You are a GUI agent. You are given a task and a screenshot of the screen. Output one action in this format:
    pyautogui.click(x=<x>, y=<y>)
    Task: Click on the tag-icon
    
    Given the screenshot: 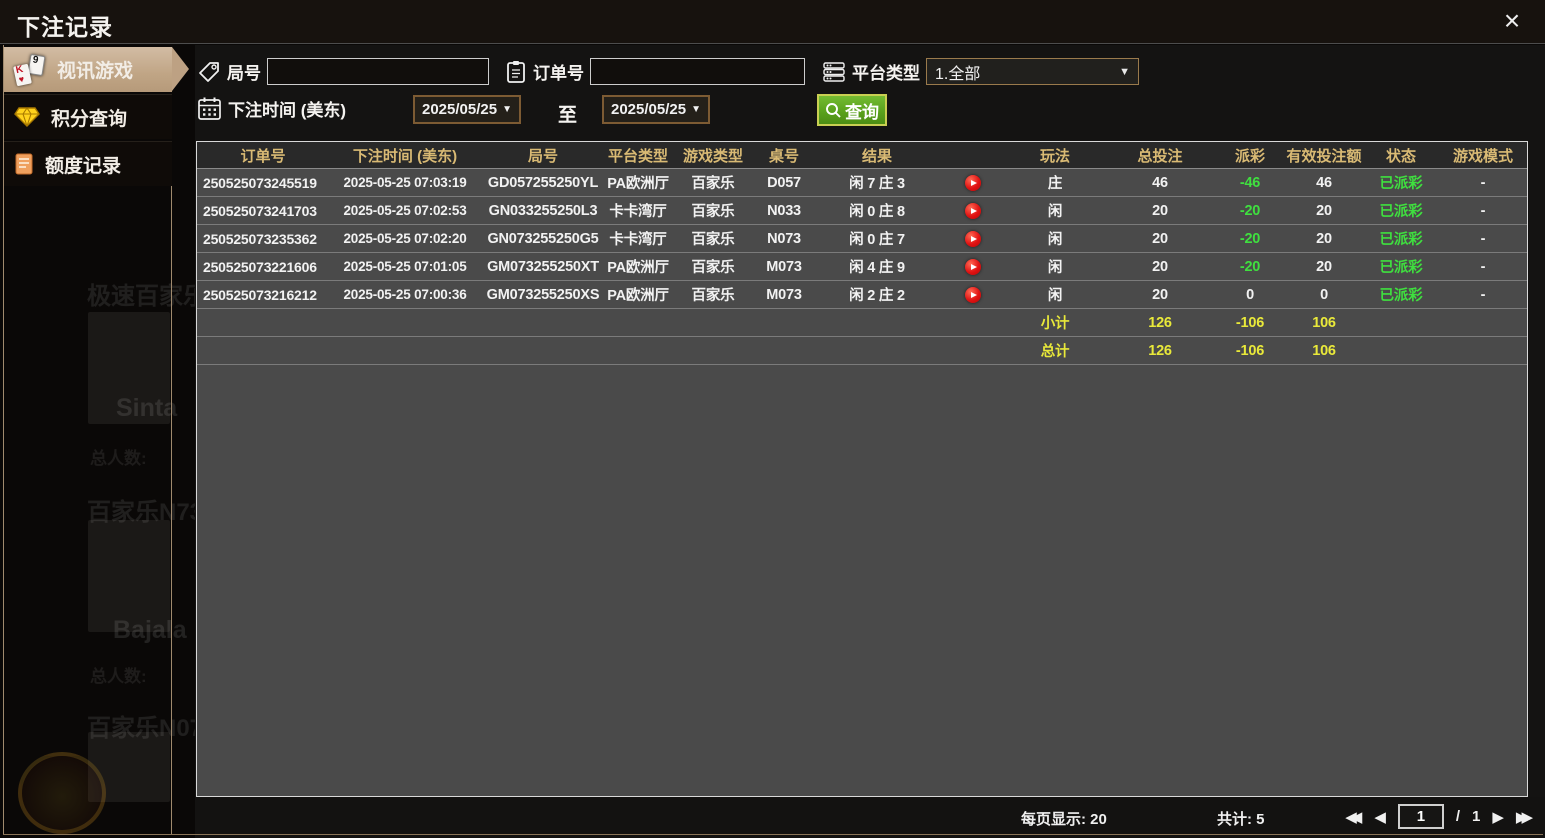 What is the action you would take?
    pyautogui.click(x=209, y=72)
    